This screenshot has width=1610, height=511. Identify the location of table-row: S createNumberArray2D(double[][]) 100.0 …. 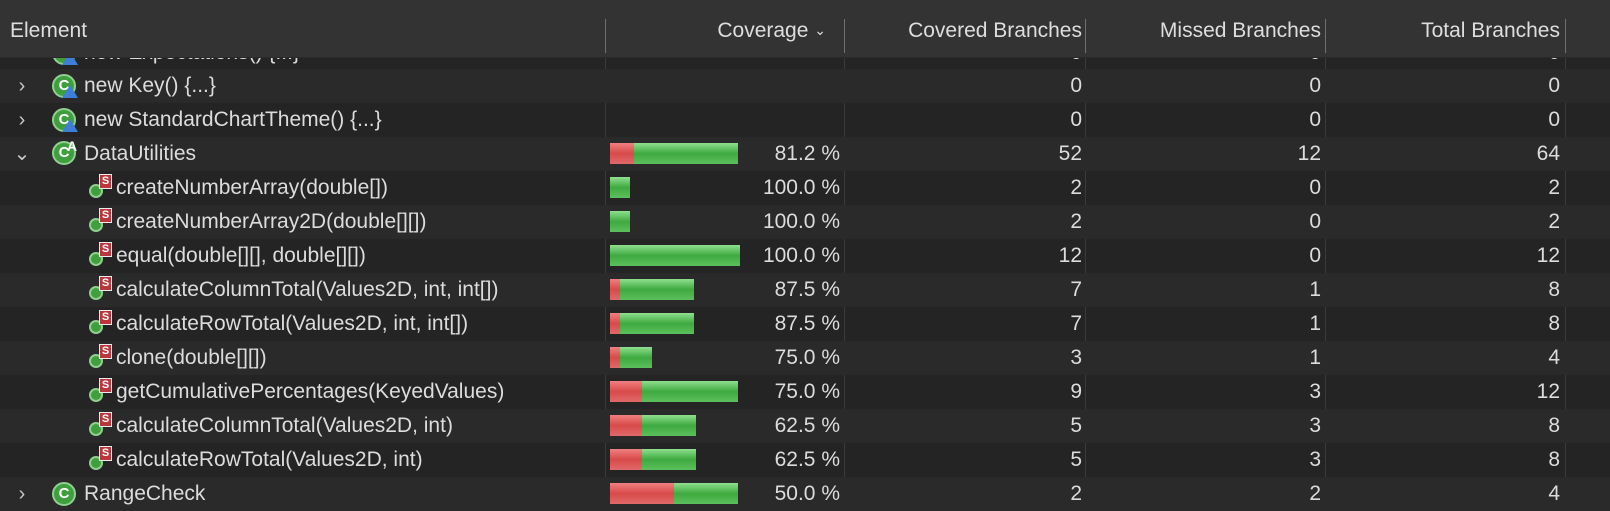
(805, 222).